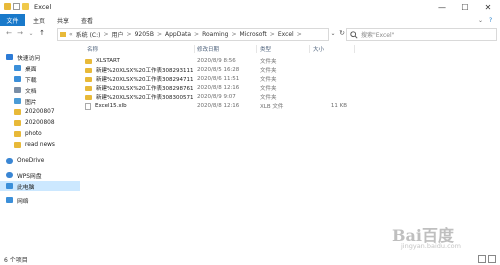 Image resolution: width=500 pixels, height=265 pixels. What do you see at coordinates (44, 134) in the screenshot?
I see `sidebar-item-photo: photo` at bounding box center [44, 134].